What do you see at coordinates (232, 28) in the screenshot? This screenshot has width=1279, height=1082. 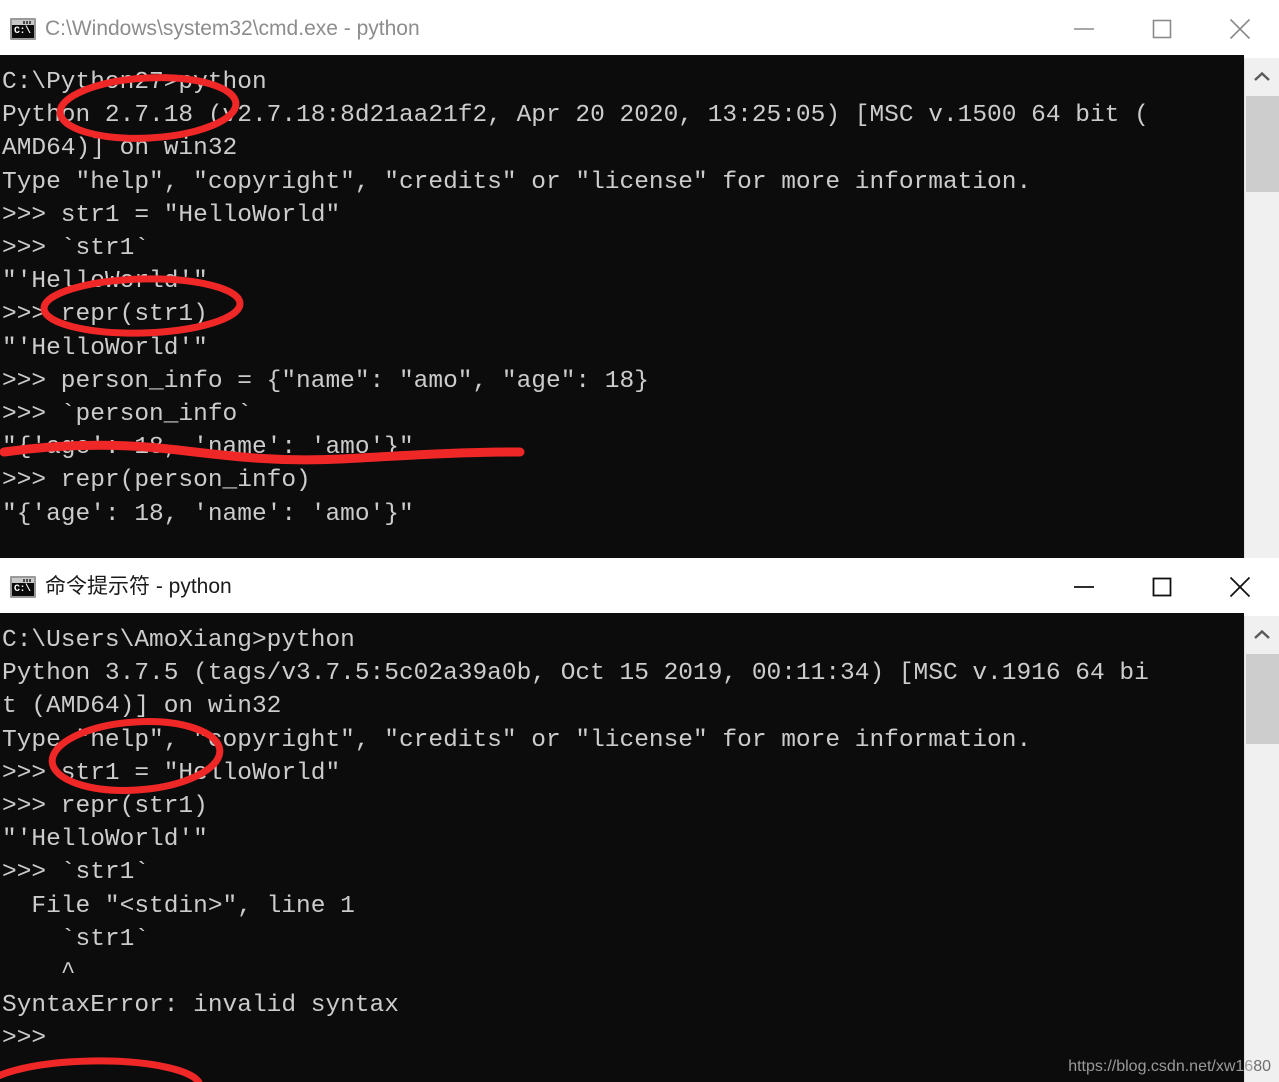 I see `window-title-python27: C:\Windows\system32\cmd.exe - python` at bounding box center [232, 28].